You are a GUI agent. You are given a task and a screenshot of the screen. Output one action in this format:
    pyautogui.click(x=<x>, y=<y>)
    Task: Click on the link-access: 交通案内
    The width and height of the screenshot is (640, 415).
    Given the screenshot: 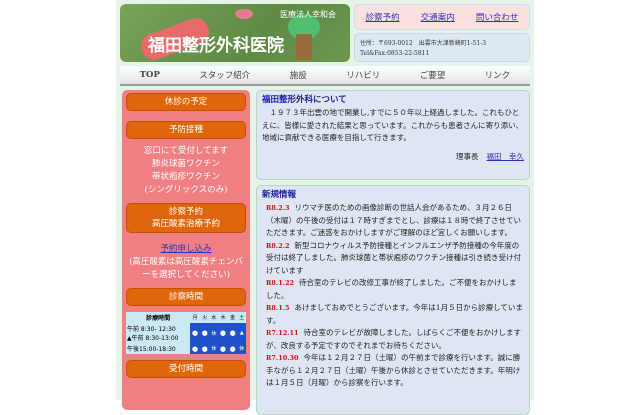 What is the action you would take?
    pyautogui.click(x=438, y=17)
    